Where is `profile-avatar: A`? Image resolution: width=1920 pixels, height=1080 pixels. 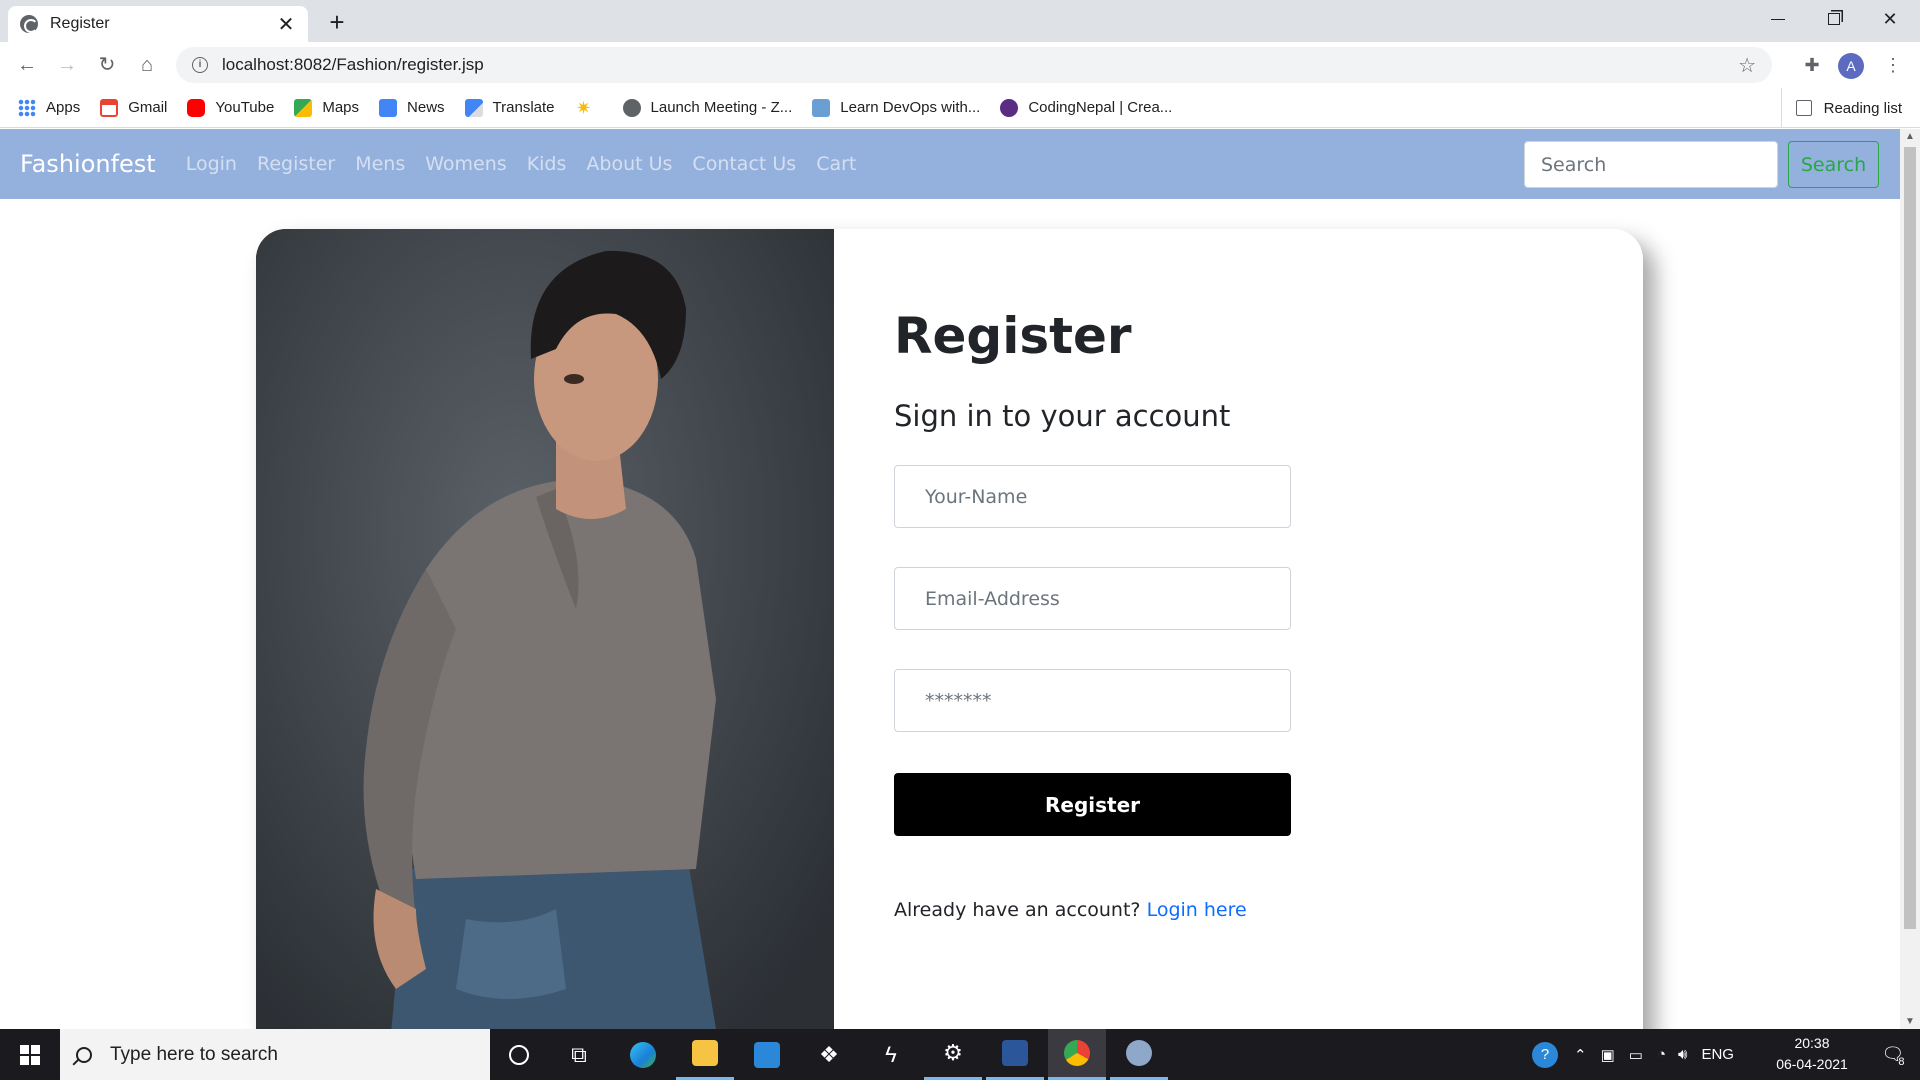 profile-avatar: A is located at coordinates (1851, 66).